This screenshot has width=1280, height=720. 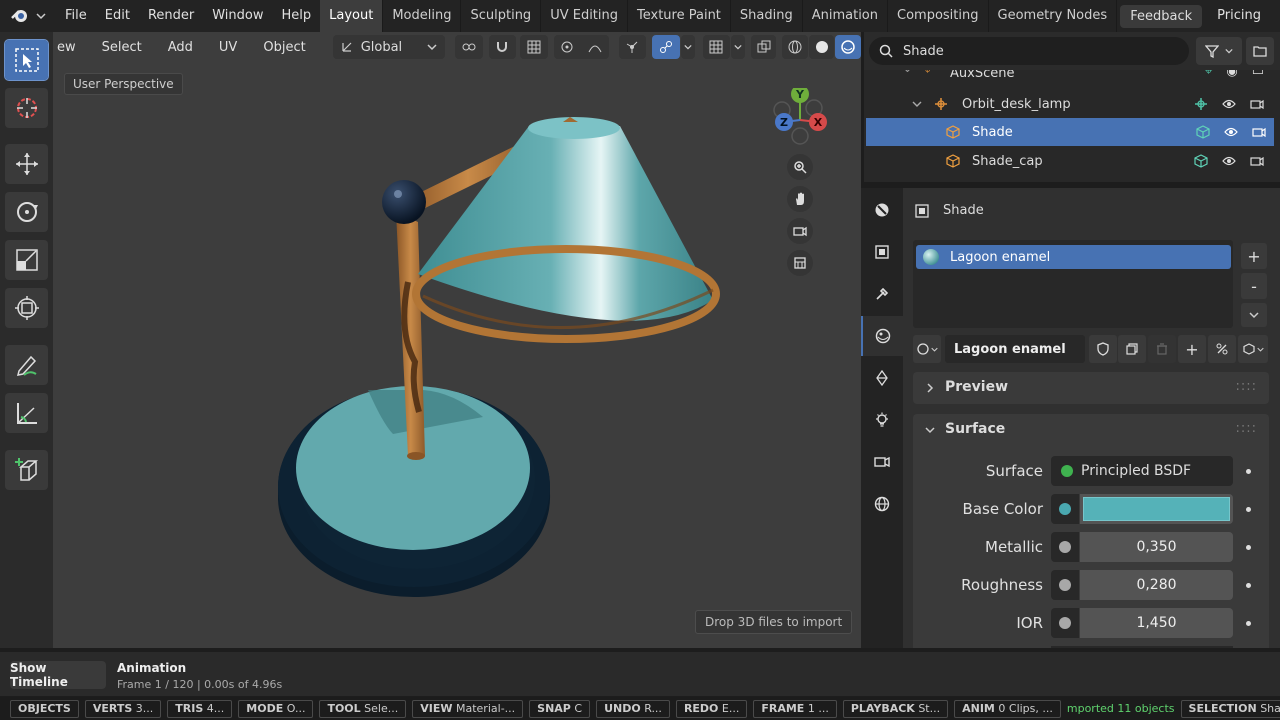 I want to click on shading-wireframe-button, so click(x=795, y=47).